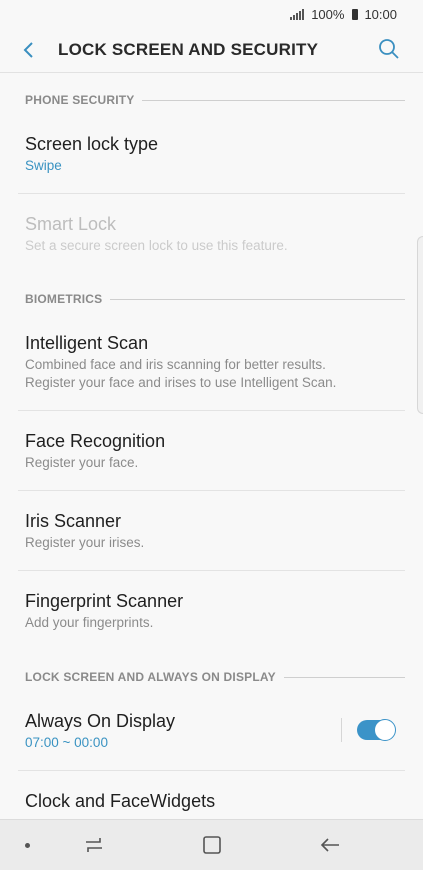  Describe the element at coordinates (94, 845) in the screenshot. I see `recents-icon` at that location.